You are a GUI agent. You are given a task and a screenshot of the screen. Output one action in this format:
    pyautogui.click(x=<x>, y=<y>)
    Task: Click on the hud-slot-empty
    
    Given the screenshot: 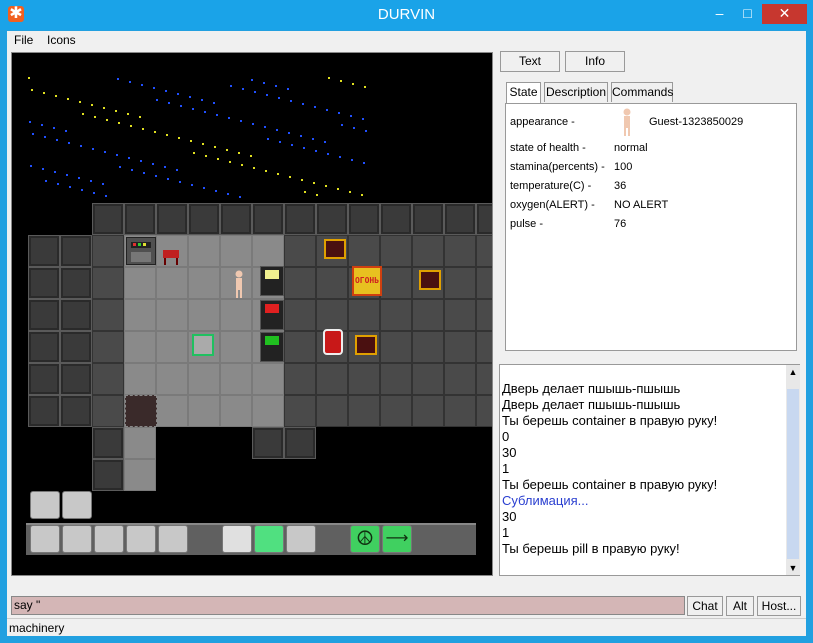 What is the action you would take?
    pyautogui.click(x=237, y=539)
    